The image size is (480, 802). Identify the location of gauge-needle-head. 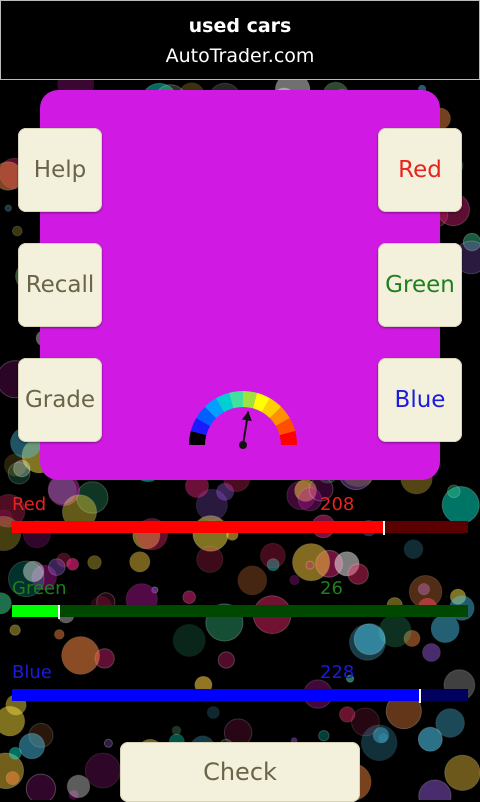
(246, 416).